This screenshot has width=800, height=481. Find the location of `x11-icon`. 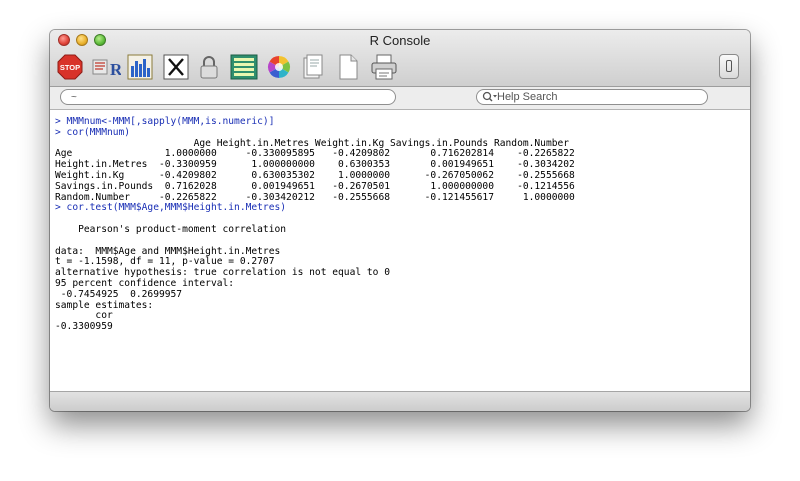

x11-icon is located at coordinates (176, 67).